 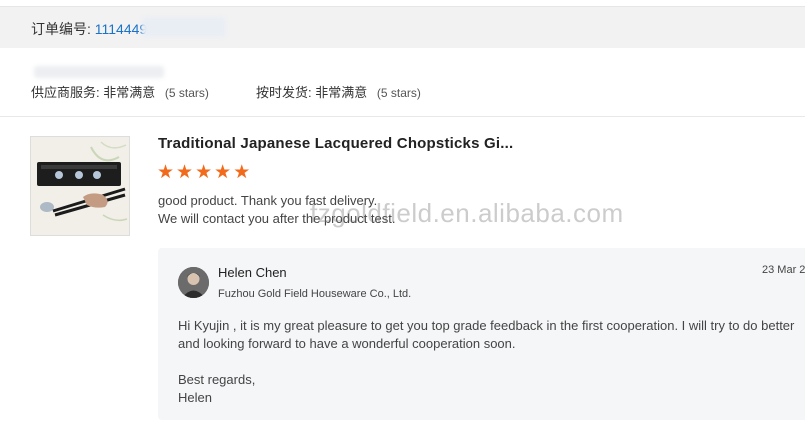 I want to click on order-number-label: 订单编号:, so click(x=61, y=29).